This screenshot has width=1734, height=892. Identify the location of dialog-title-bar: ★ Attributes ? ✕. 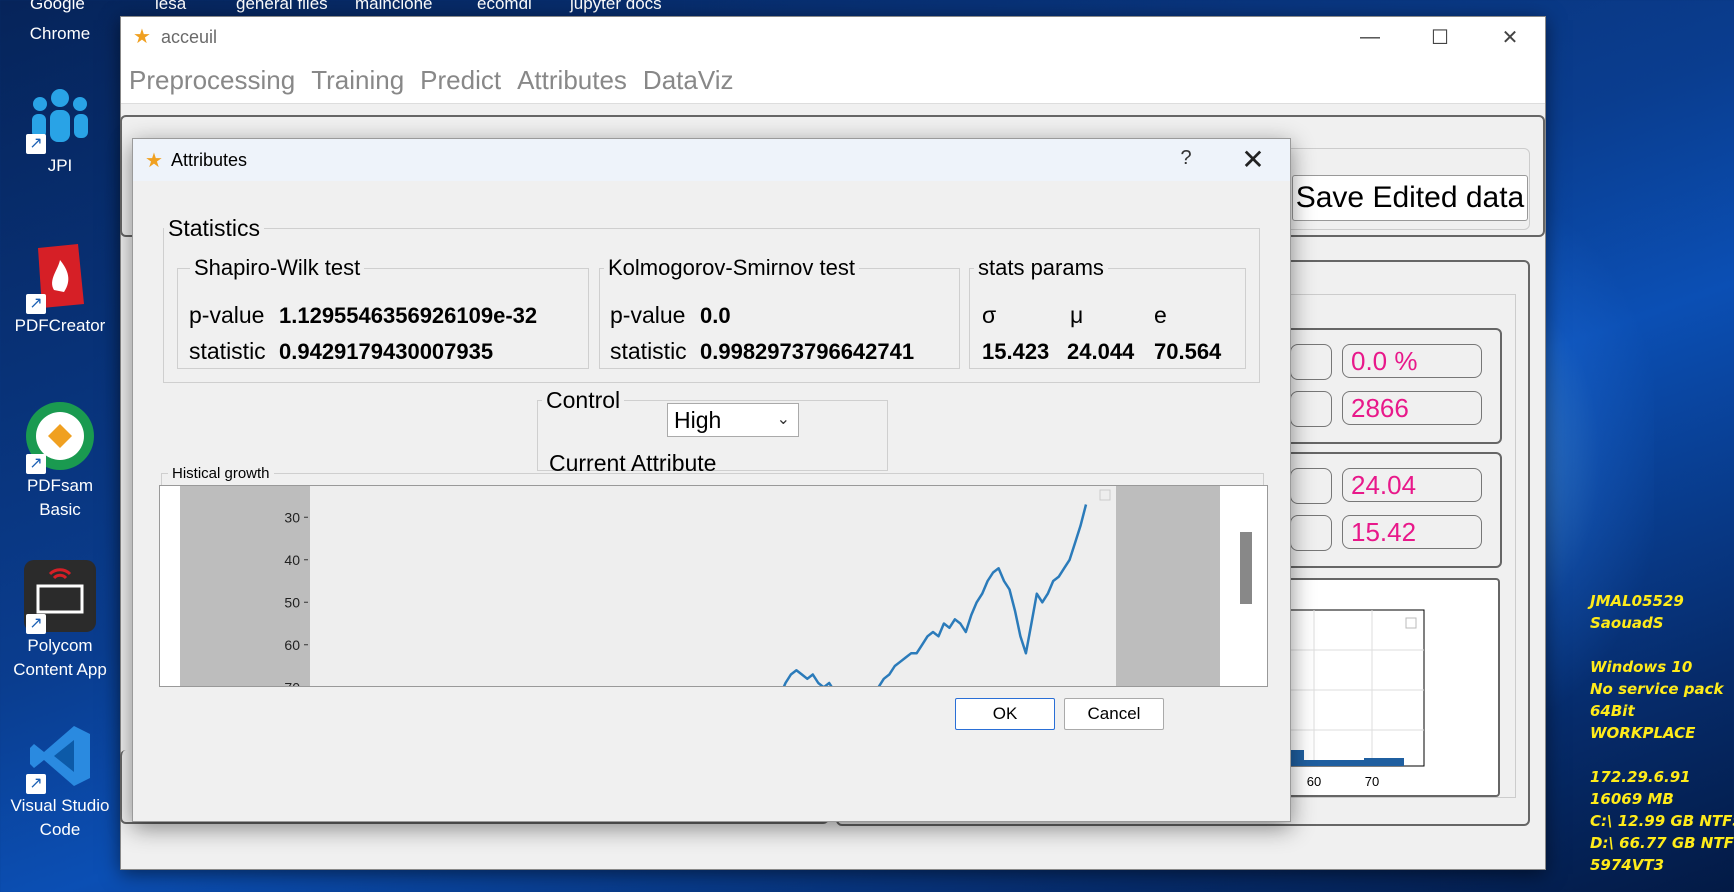
(711, 160).